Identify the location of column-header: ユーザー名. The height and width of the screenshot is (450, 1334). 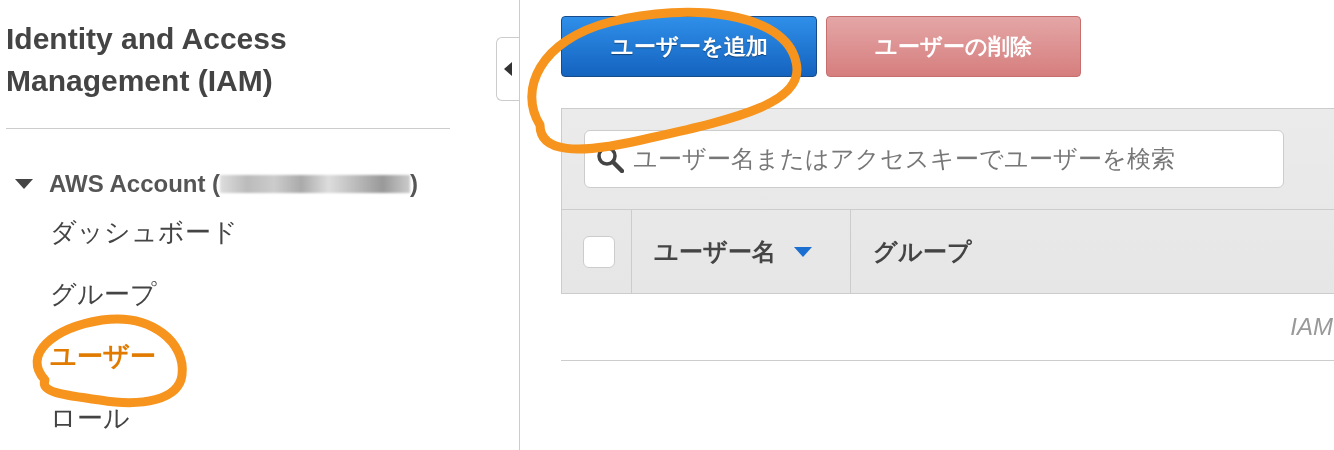
(715, 251).